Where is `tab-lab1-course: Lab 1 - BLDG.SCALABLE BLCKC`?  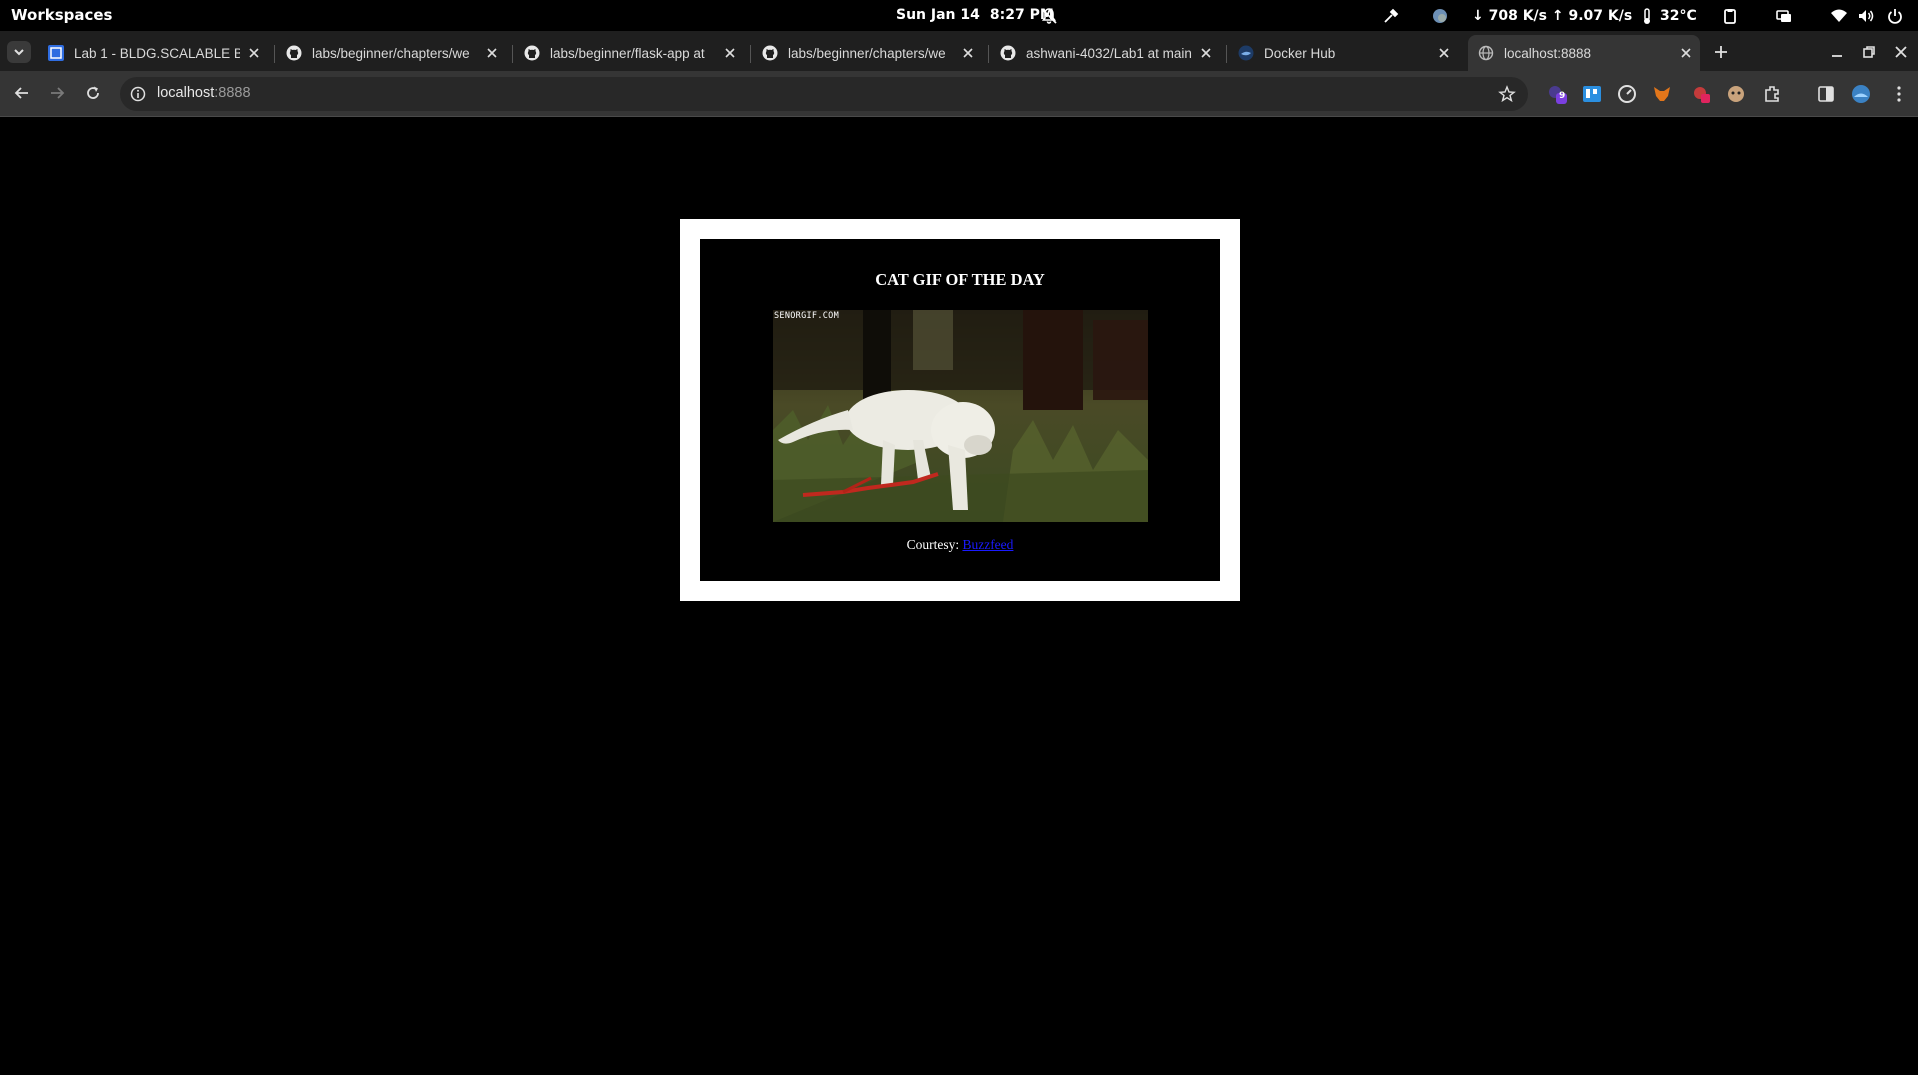 tab-lab1-course: Lab 1 - BLDG.SCALABLE BLCKC is located at coordinates (153, 53).